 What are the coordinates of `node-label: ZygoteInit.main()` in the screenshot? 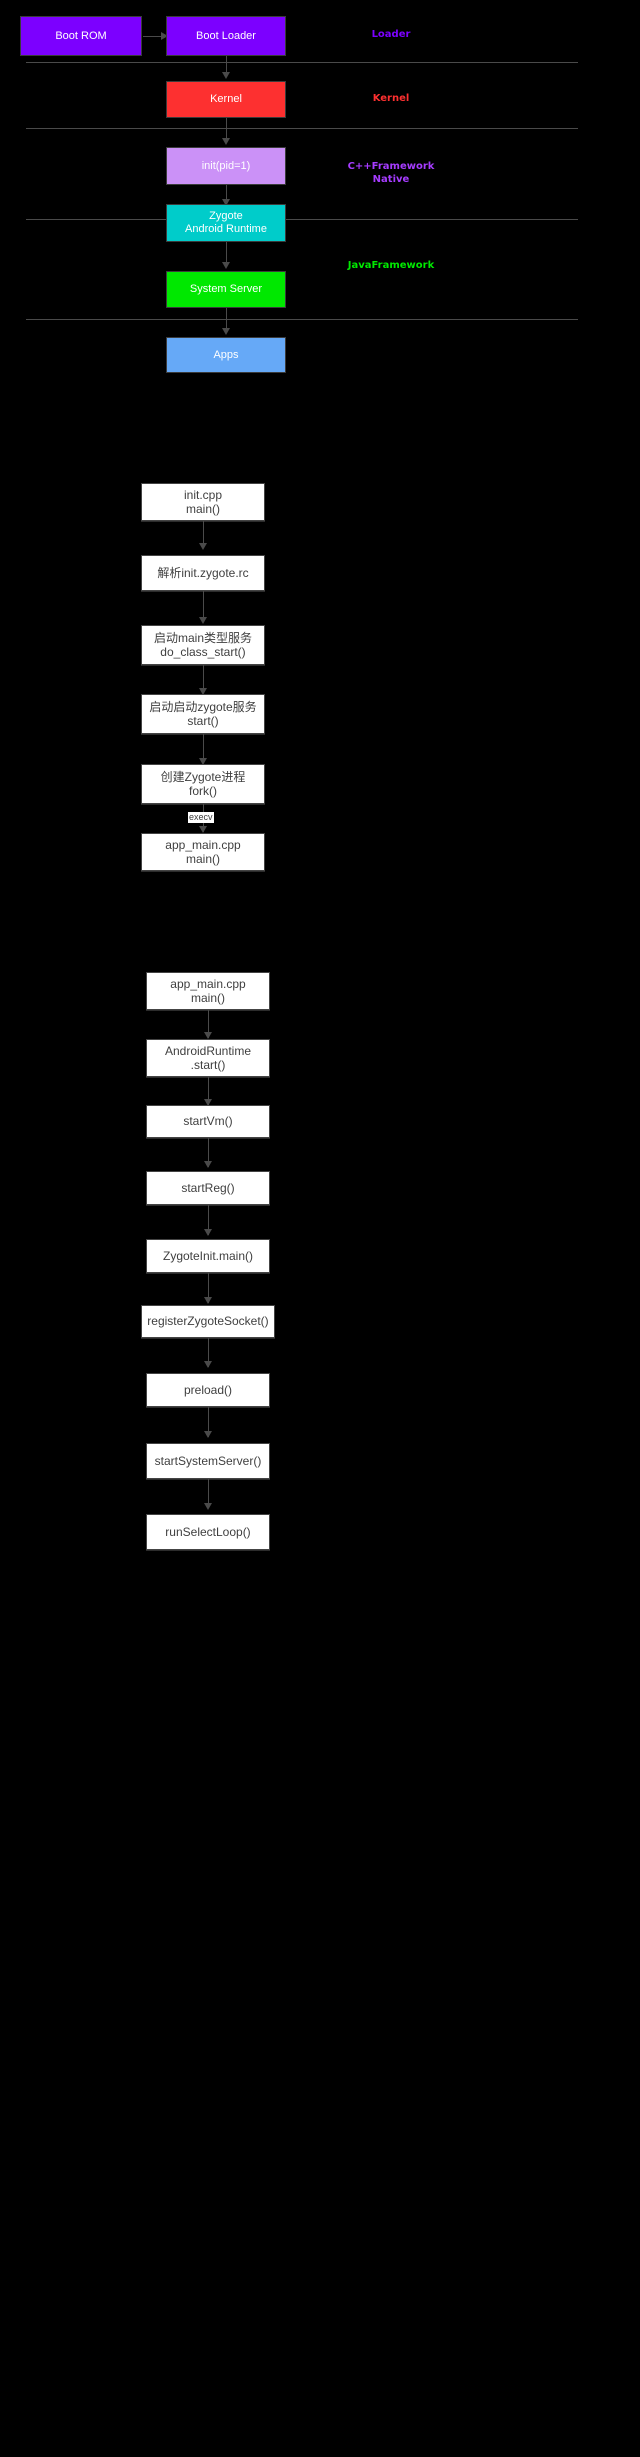 It's located at (208, 1255).